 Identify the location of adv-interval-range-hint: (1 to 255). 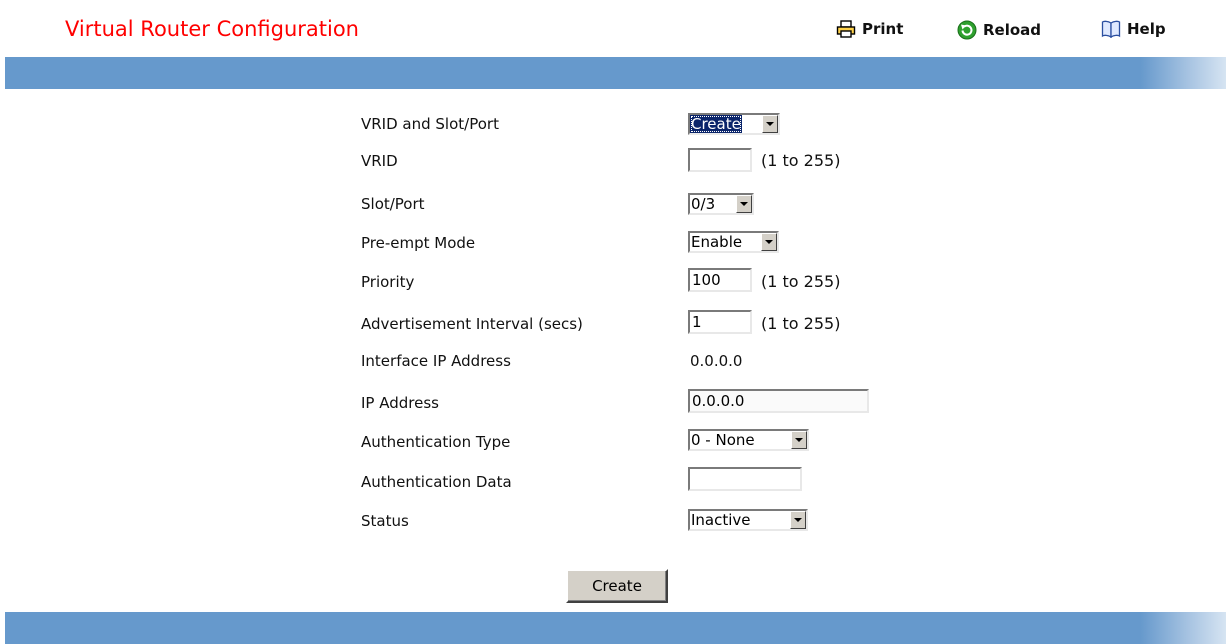
(801, 323).